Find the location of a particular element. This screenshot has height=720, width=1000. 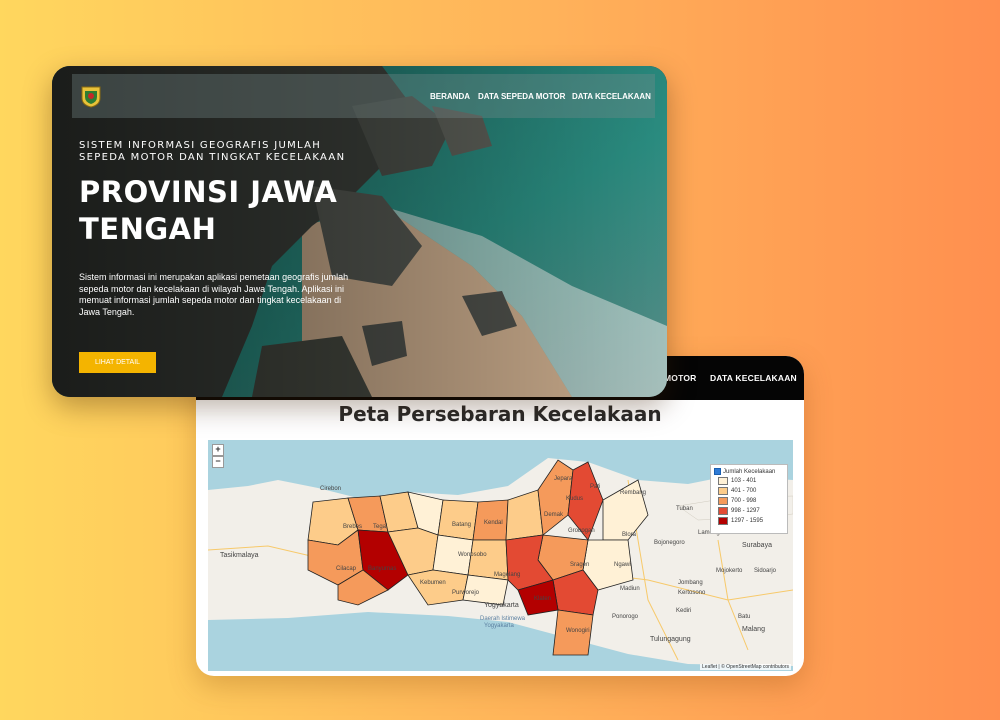

legend-title: Jumlah Kecelakaan is located at coordinates (749, 471).